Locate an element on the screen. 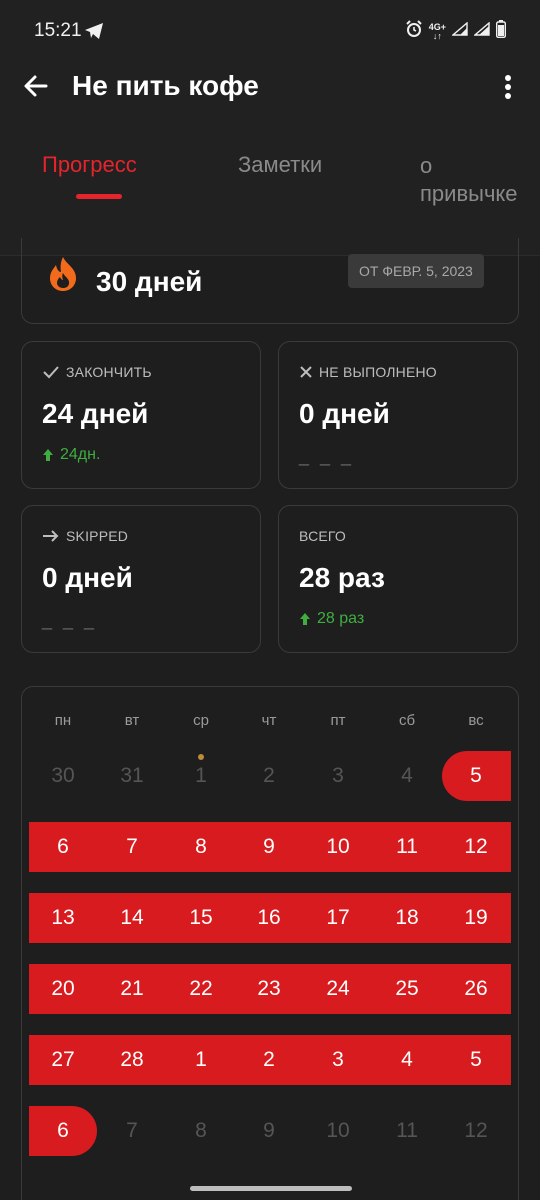  stat-card-total: ВСЕГО 28 раз 28 раз is located at coordinates (398, 579).